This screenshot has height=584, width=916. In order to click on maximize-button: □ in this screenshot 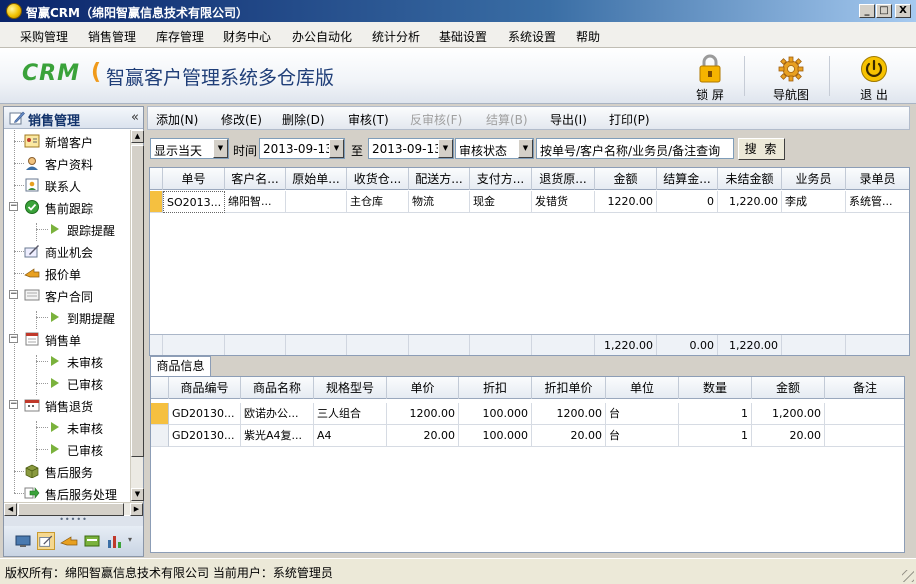, I will do `click(884, 11)`.